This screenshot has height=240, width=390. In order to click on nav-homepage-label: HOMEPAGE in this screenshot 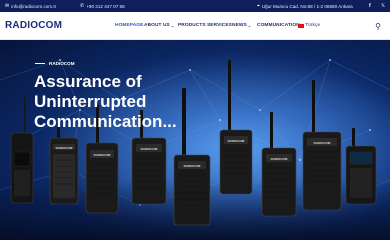, I will do `click(129, 25)`.